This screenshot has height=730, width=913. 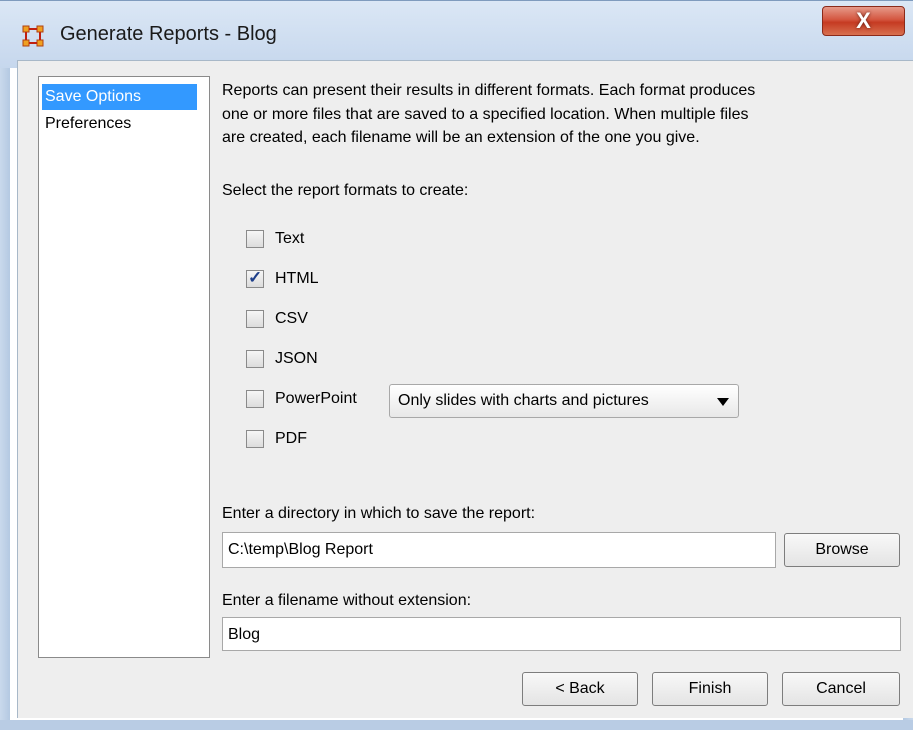 I want to click on window-frame-bottom, so click(x=456, y=725).